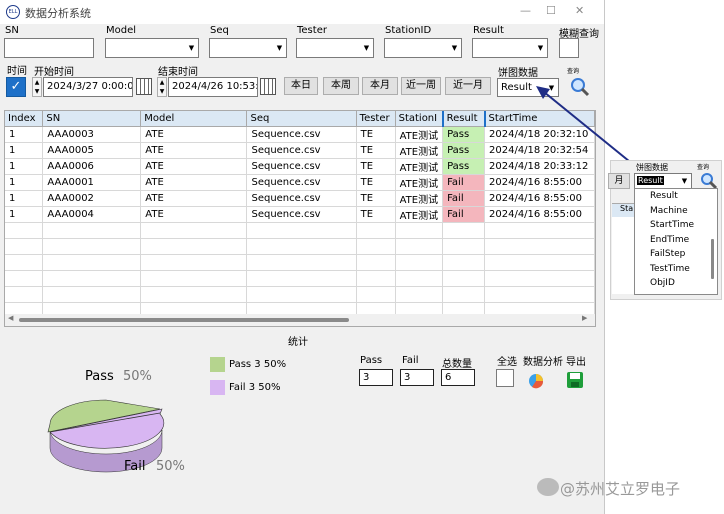 The width and height of the screenshot is (724, 514). I want to click on wechat-icon, so click(548, 487).